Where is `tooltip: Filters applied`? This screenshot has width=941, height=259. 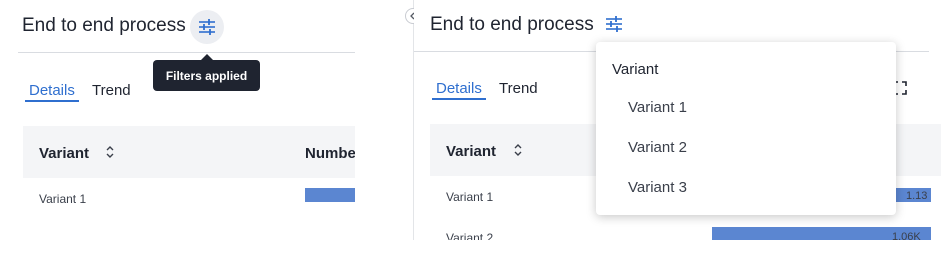 tooltip: Filters applied is located at coordinates (206, 75).